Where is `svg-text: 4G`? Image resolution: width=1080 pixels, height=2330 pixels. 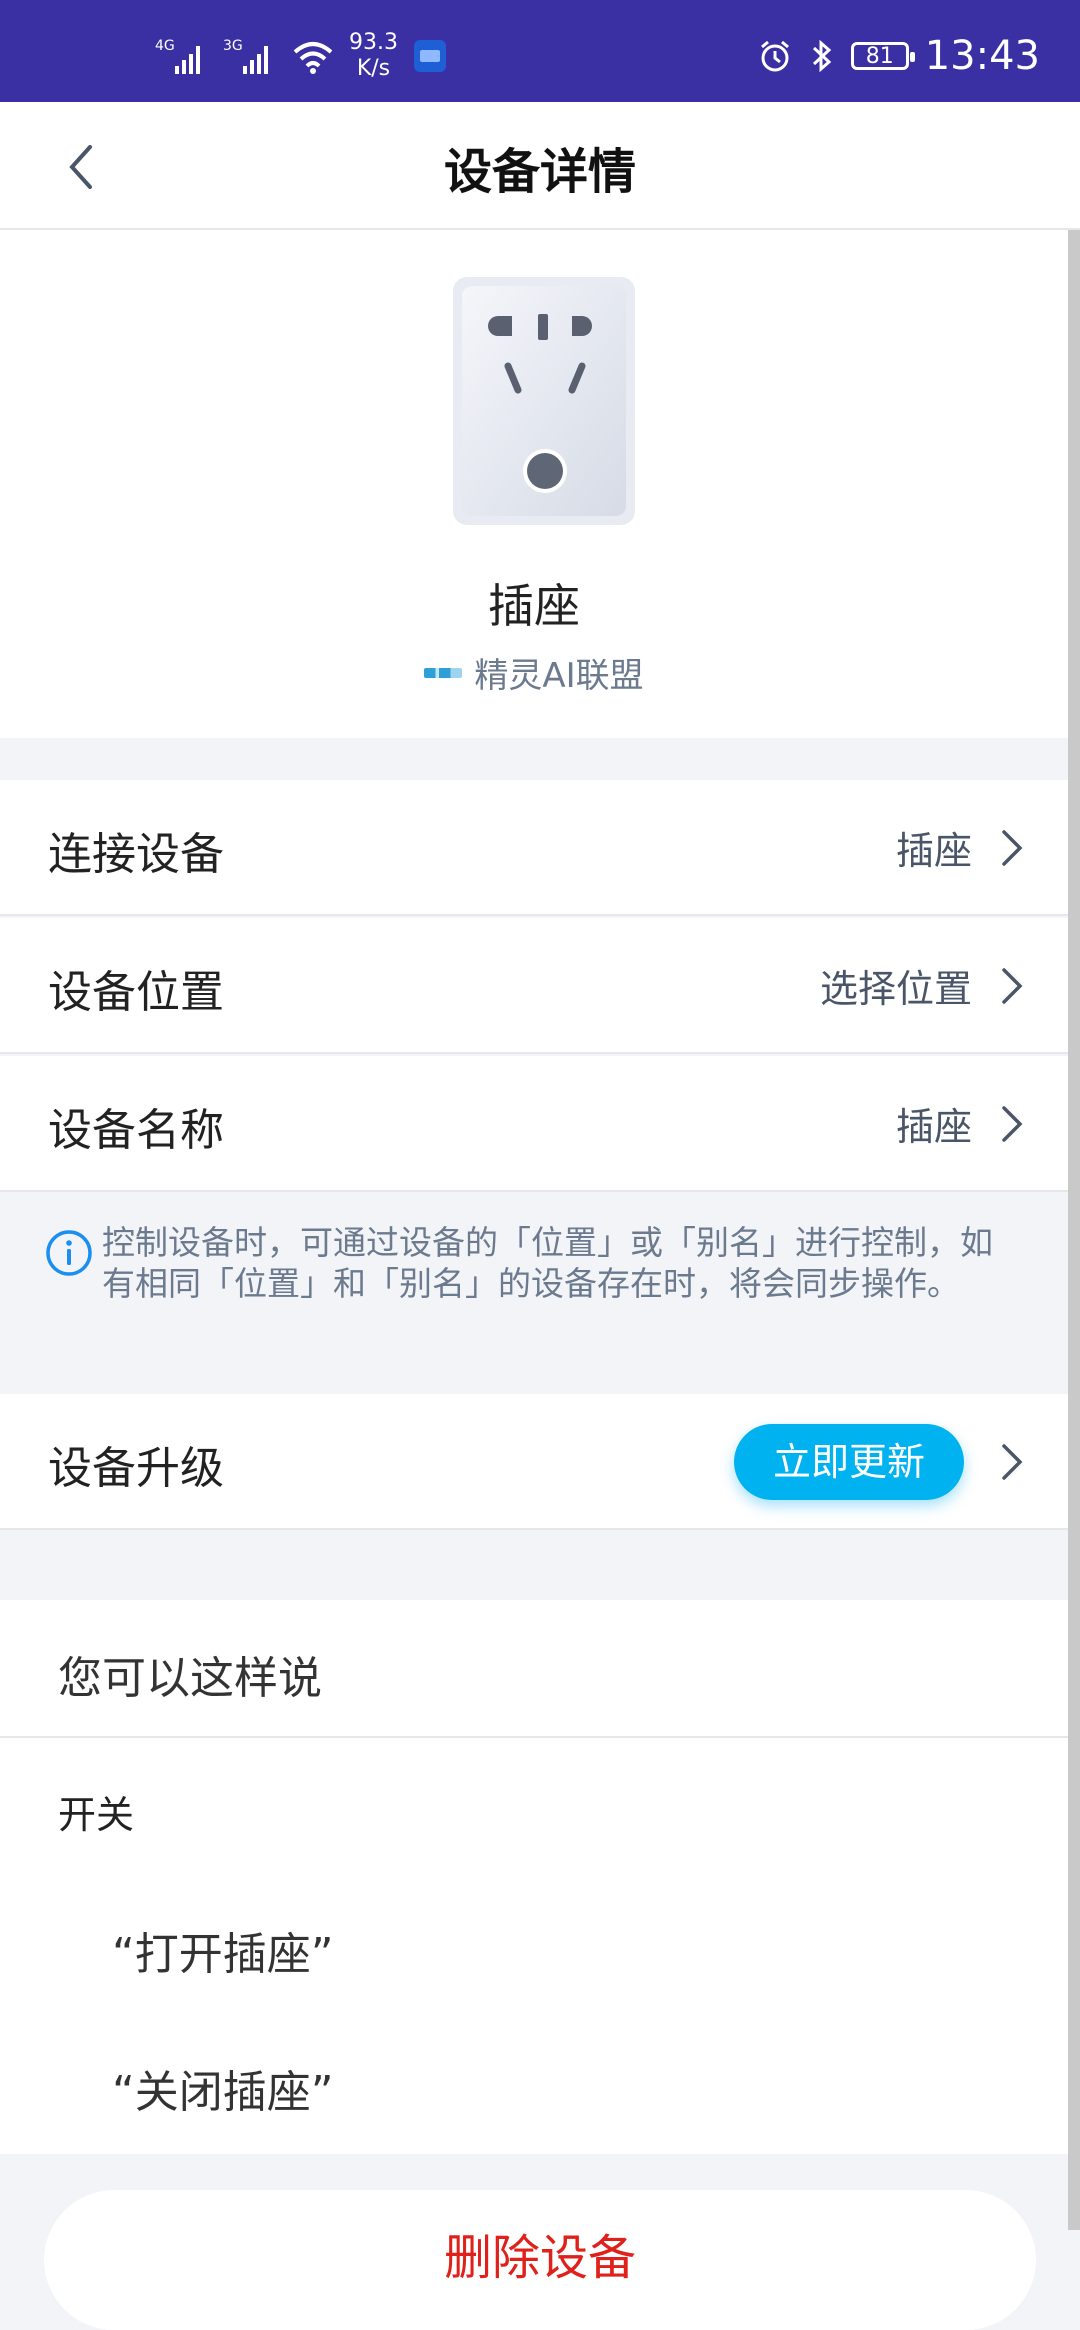
svg-text: 4G is located at coordinates (165, 46).